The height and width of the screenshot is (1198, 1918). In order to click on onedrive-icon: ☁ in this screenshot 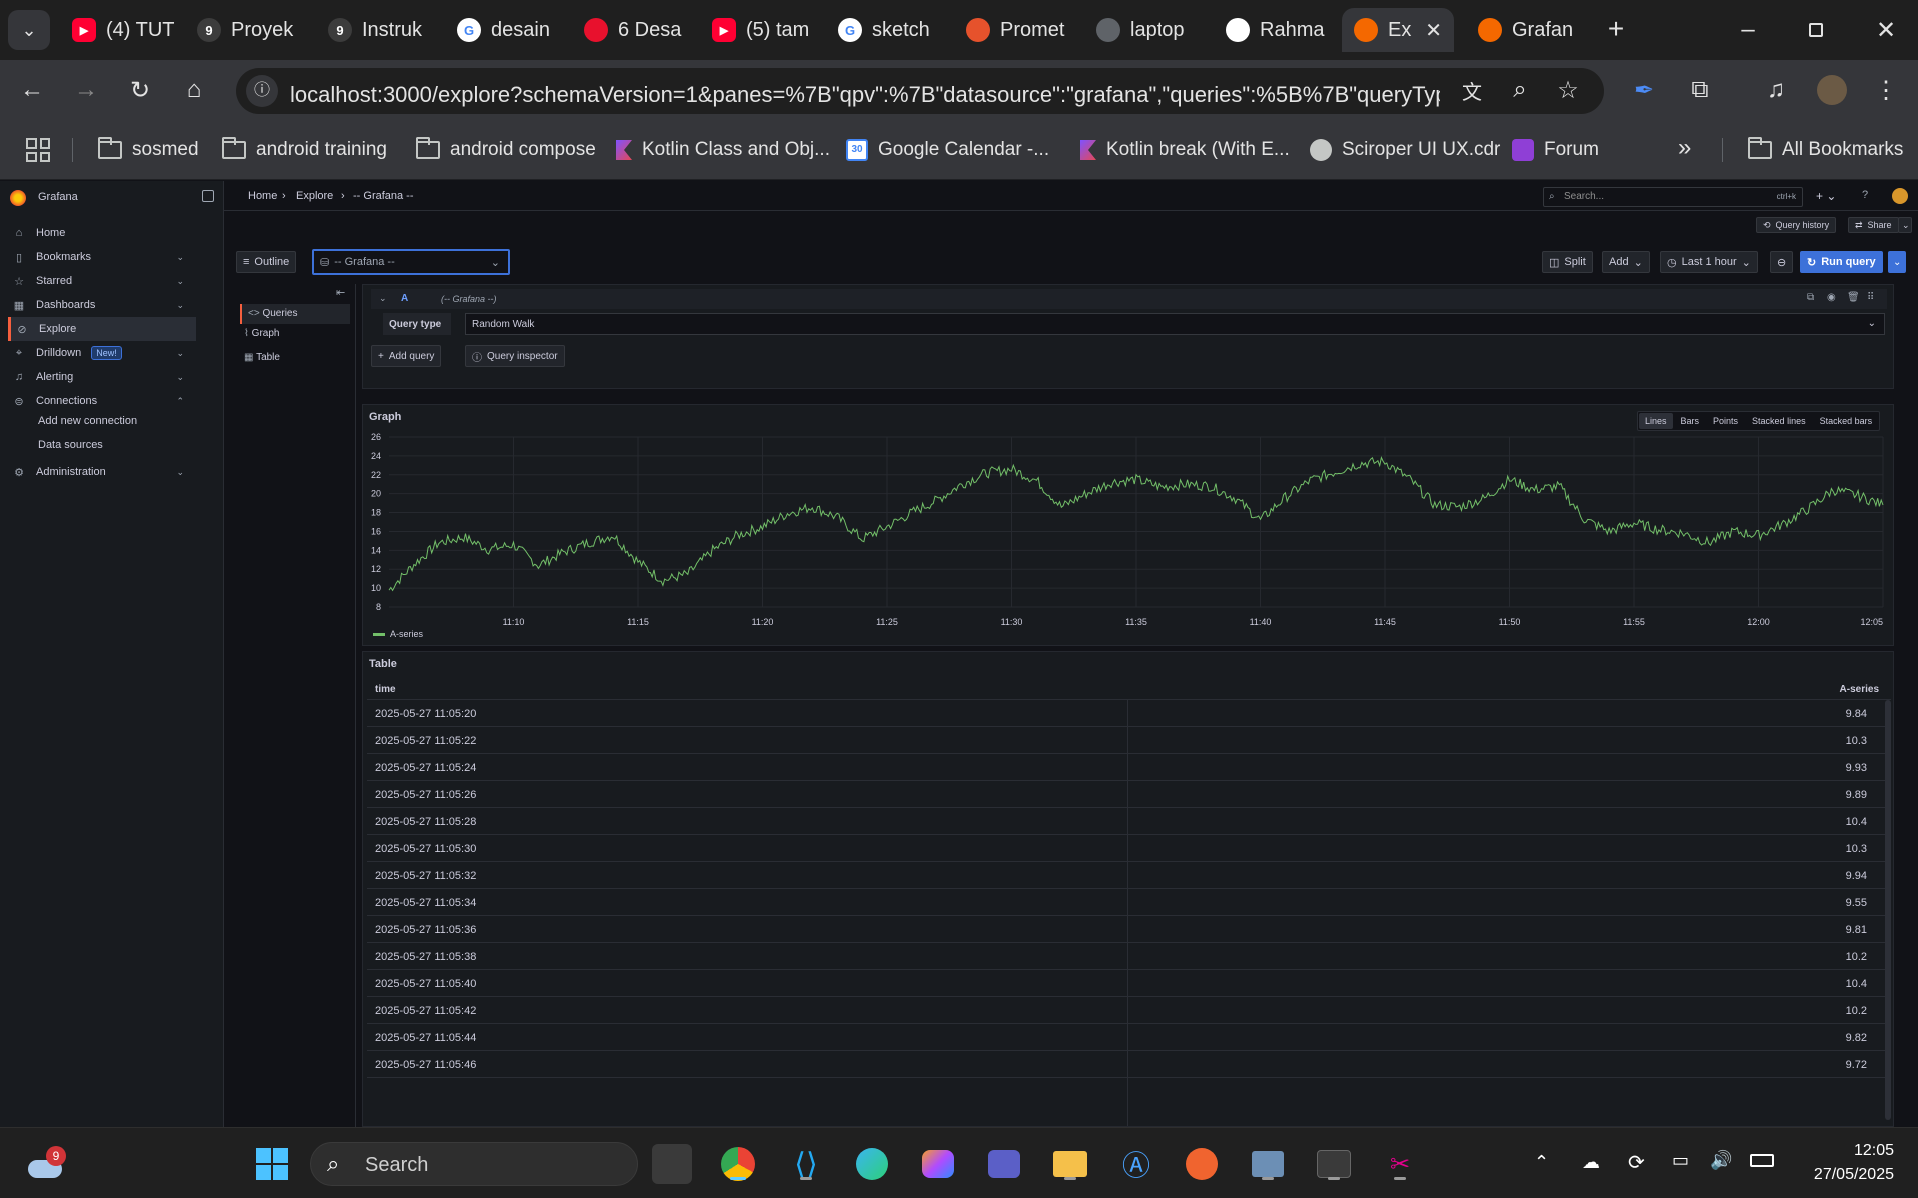, I will do `click(1591, 1162)`.